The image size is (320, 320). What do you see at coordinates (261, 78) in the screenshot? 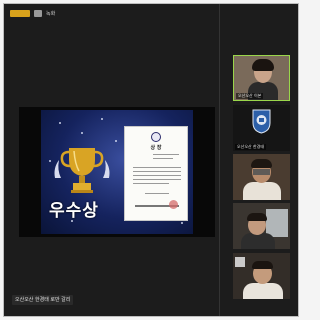
I see `participant-tile-1: 오산오산 이본` at bounding box center [261, 78].